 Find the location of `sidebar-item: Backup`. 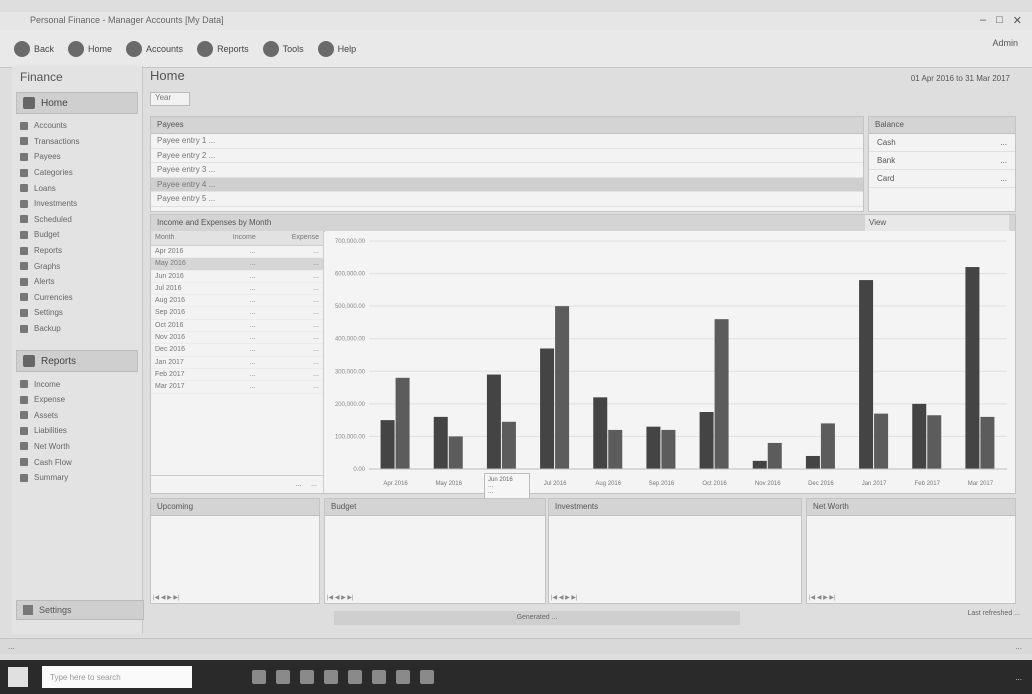

sidebar-item: Backup is located at coordinates (77, 329).